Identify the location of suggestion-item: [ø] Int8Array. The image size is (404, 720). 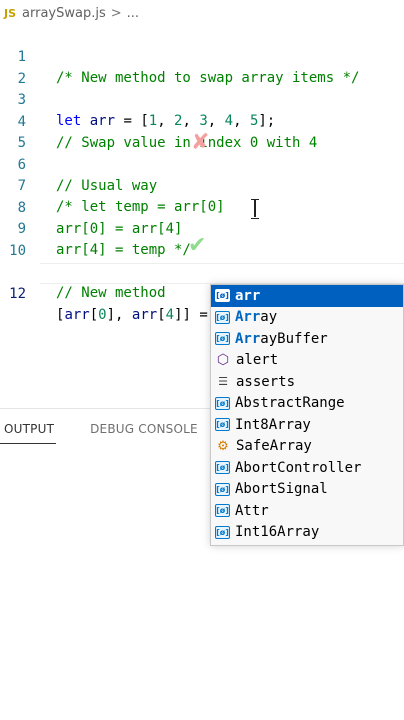
(307, 425).